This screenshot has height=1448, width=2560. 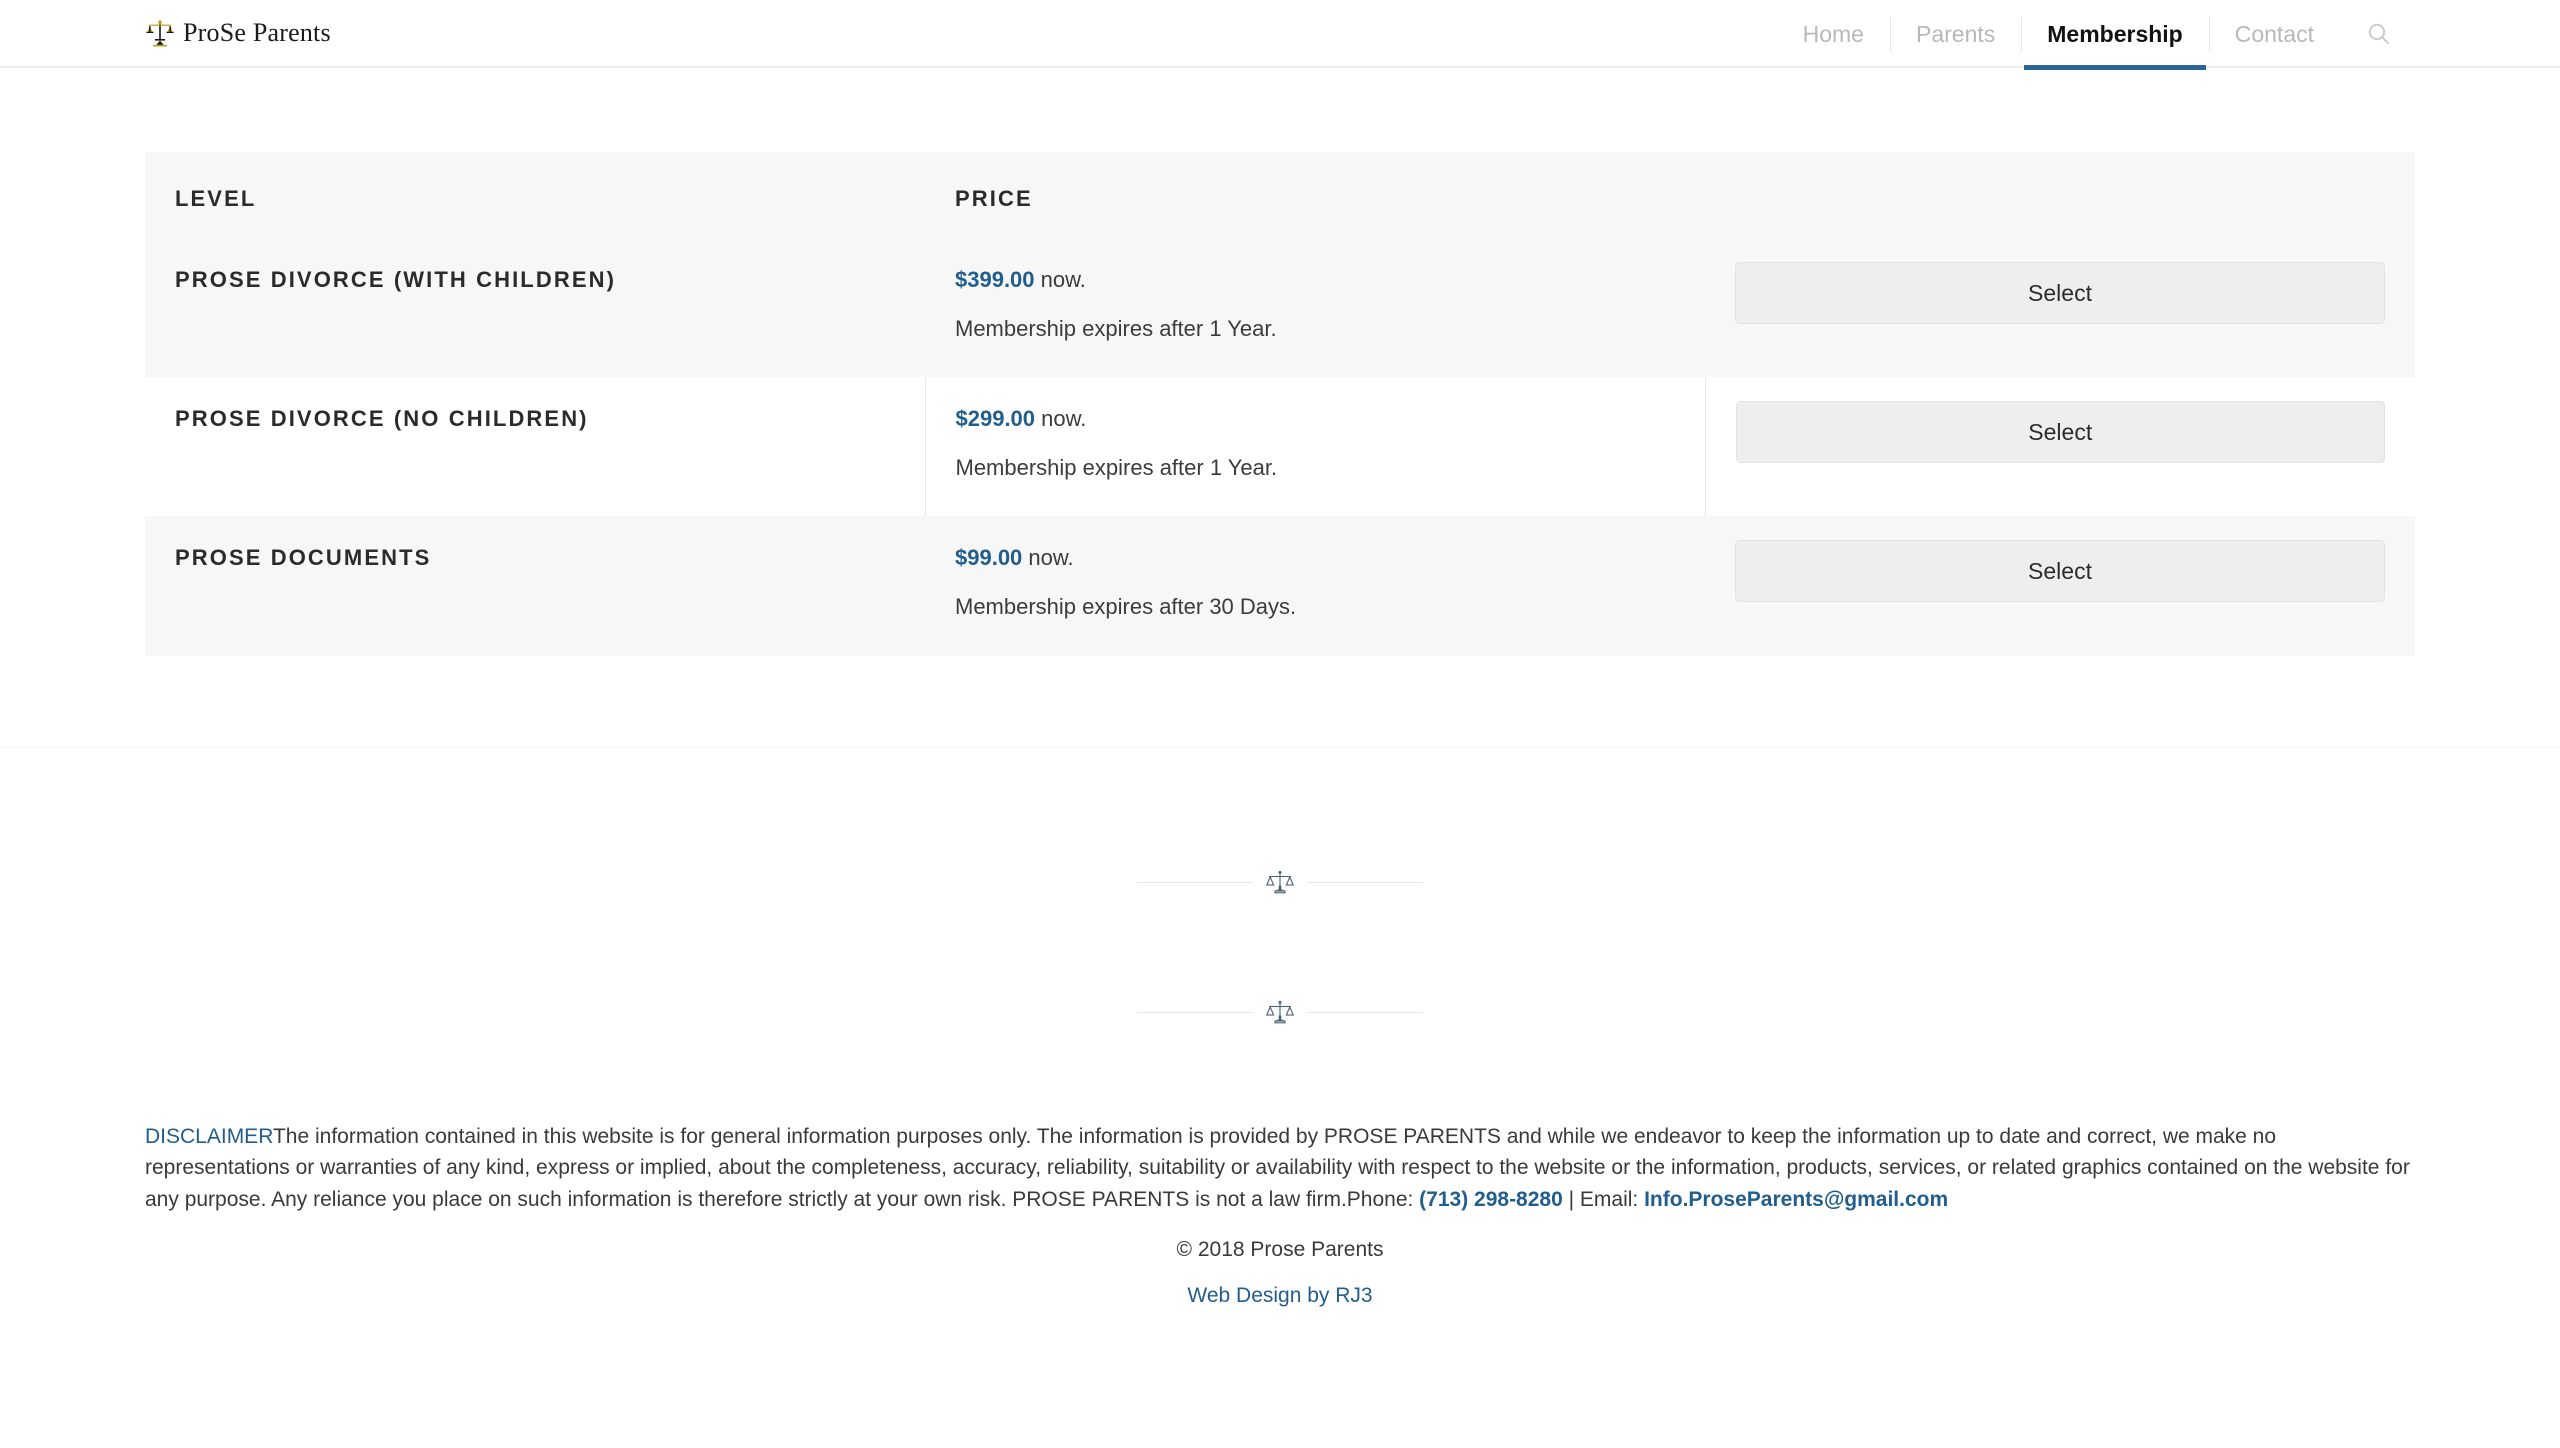 I want to click on scales-of-justice-logo-icon, so click(x=160, y=33).